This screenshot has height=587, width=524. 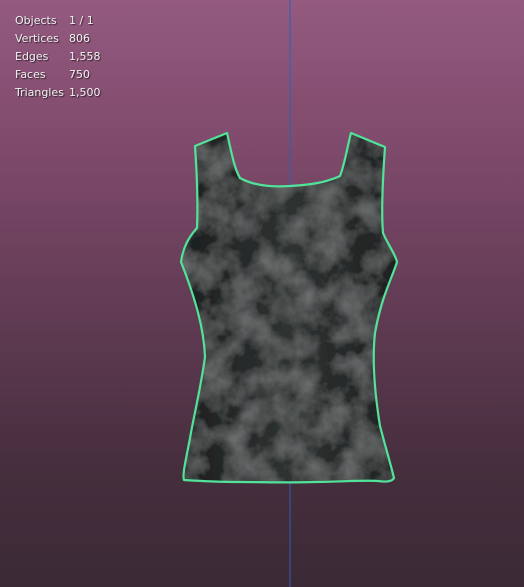 What do you see at coordinates (30, 74) in the screenshot?
I see `stat-label: Faces` at bounding box center [30, 74].